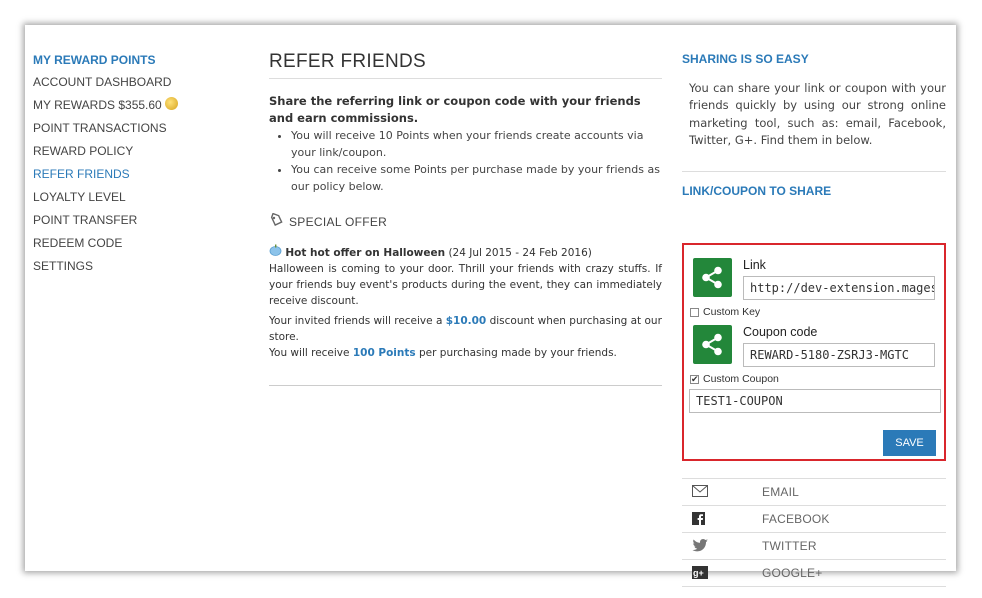 This screenshot has width=982, height=598. I want to click on save-button: SAVE, so click(909, 443).